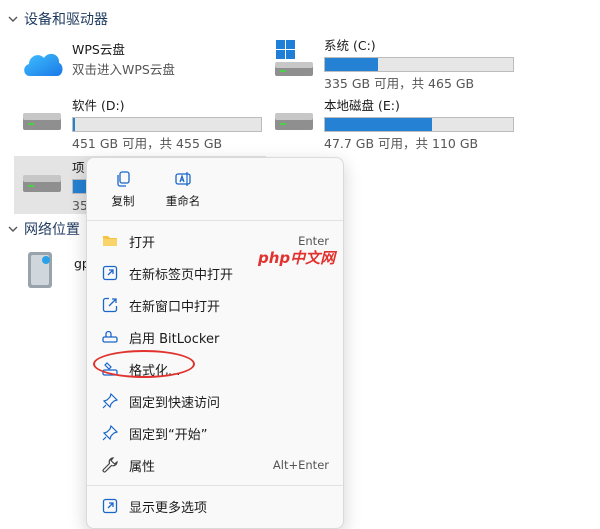 Image resolution: width=600 pixels, height=529 pixels. What do you see at coordinates (110, 465) in the screenshot?
I see `wrench-icon` at bounding box center [110, 465].